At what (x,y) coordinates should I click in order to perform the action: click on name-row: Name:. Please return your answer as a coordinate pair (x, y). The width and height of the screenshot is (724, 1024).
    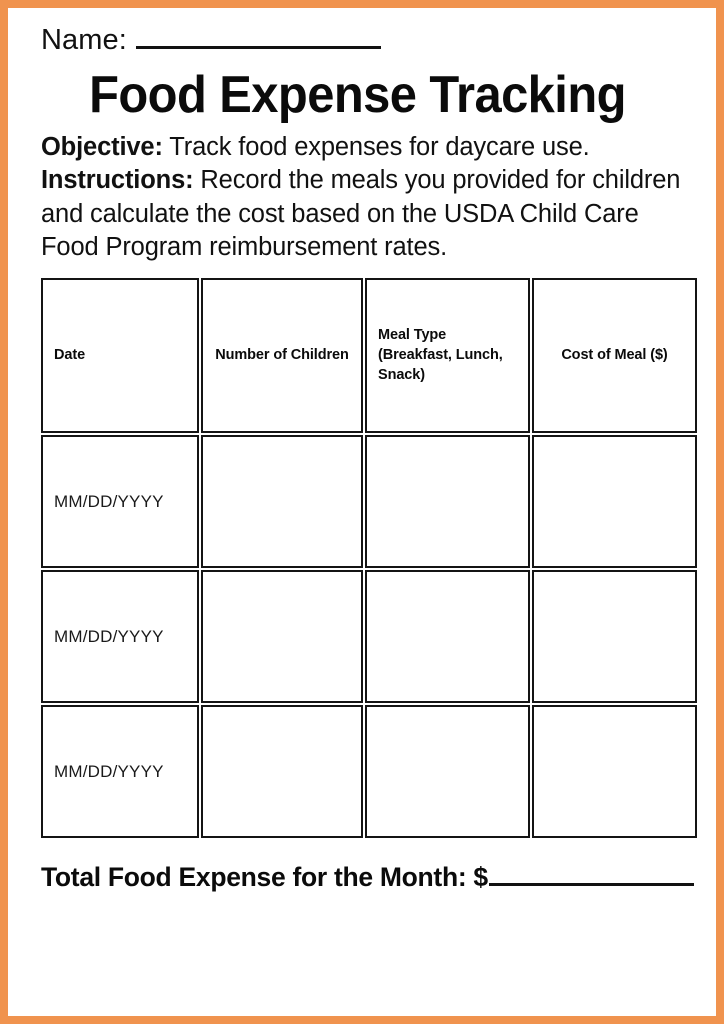
    Looking at the image, I should click on (361, 44).